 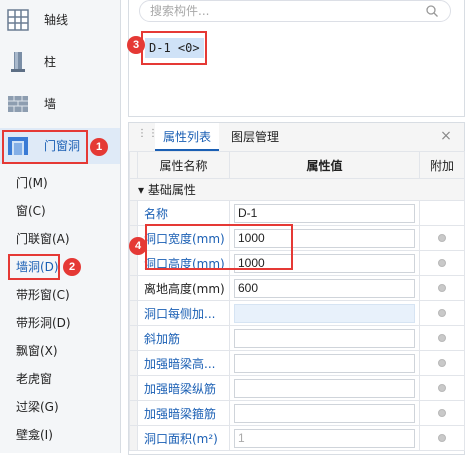 I want to click on sidebar-item-strip-opening: 带形洞(D), so click(x=60, y=323).